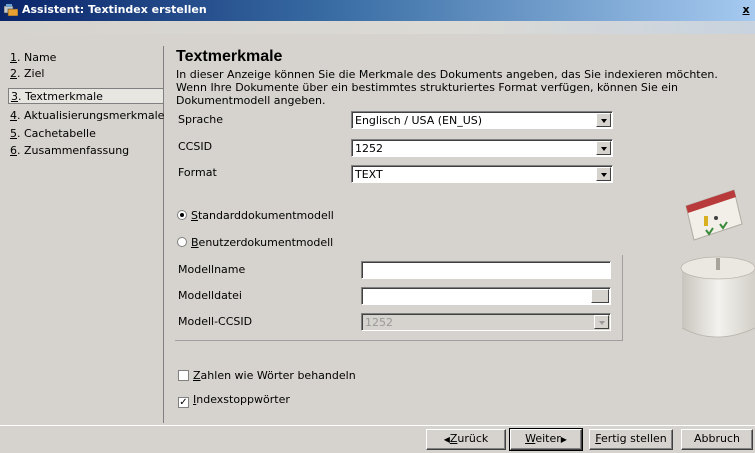 The width and height of the screenshot is (755, 453). What do you see at coordinates (201, 119) in the screenshot?
I see `sprache-label: Sprache` at bounding box center [201, 119].